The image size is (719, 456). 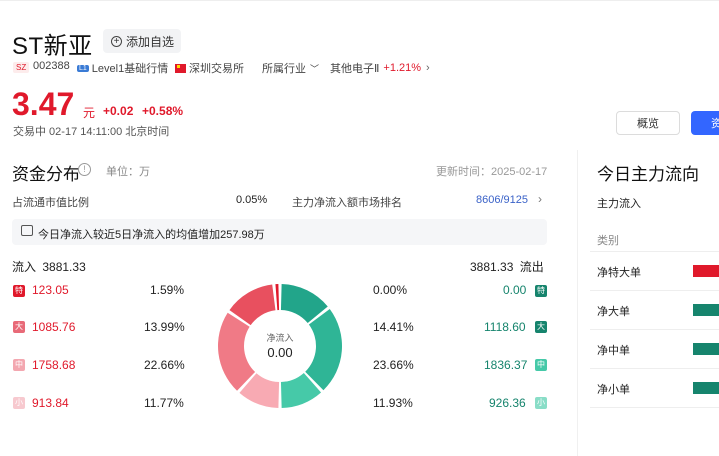 I want to click on inflow-value-large: 1085.76, so click(x=54, y=327).